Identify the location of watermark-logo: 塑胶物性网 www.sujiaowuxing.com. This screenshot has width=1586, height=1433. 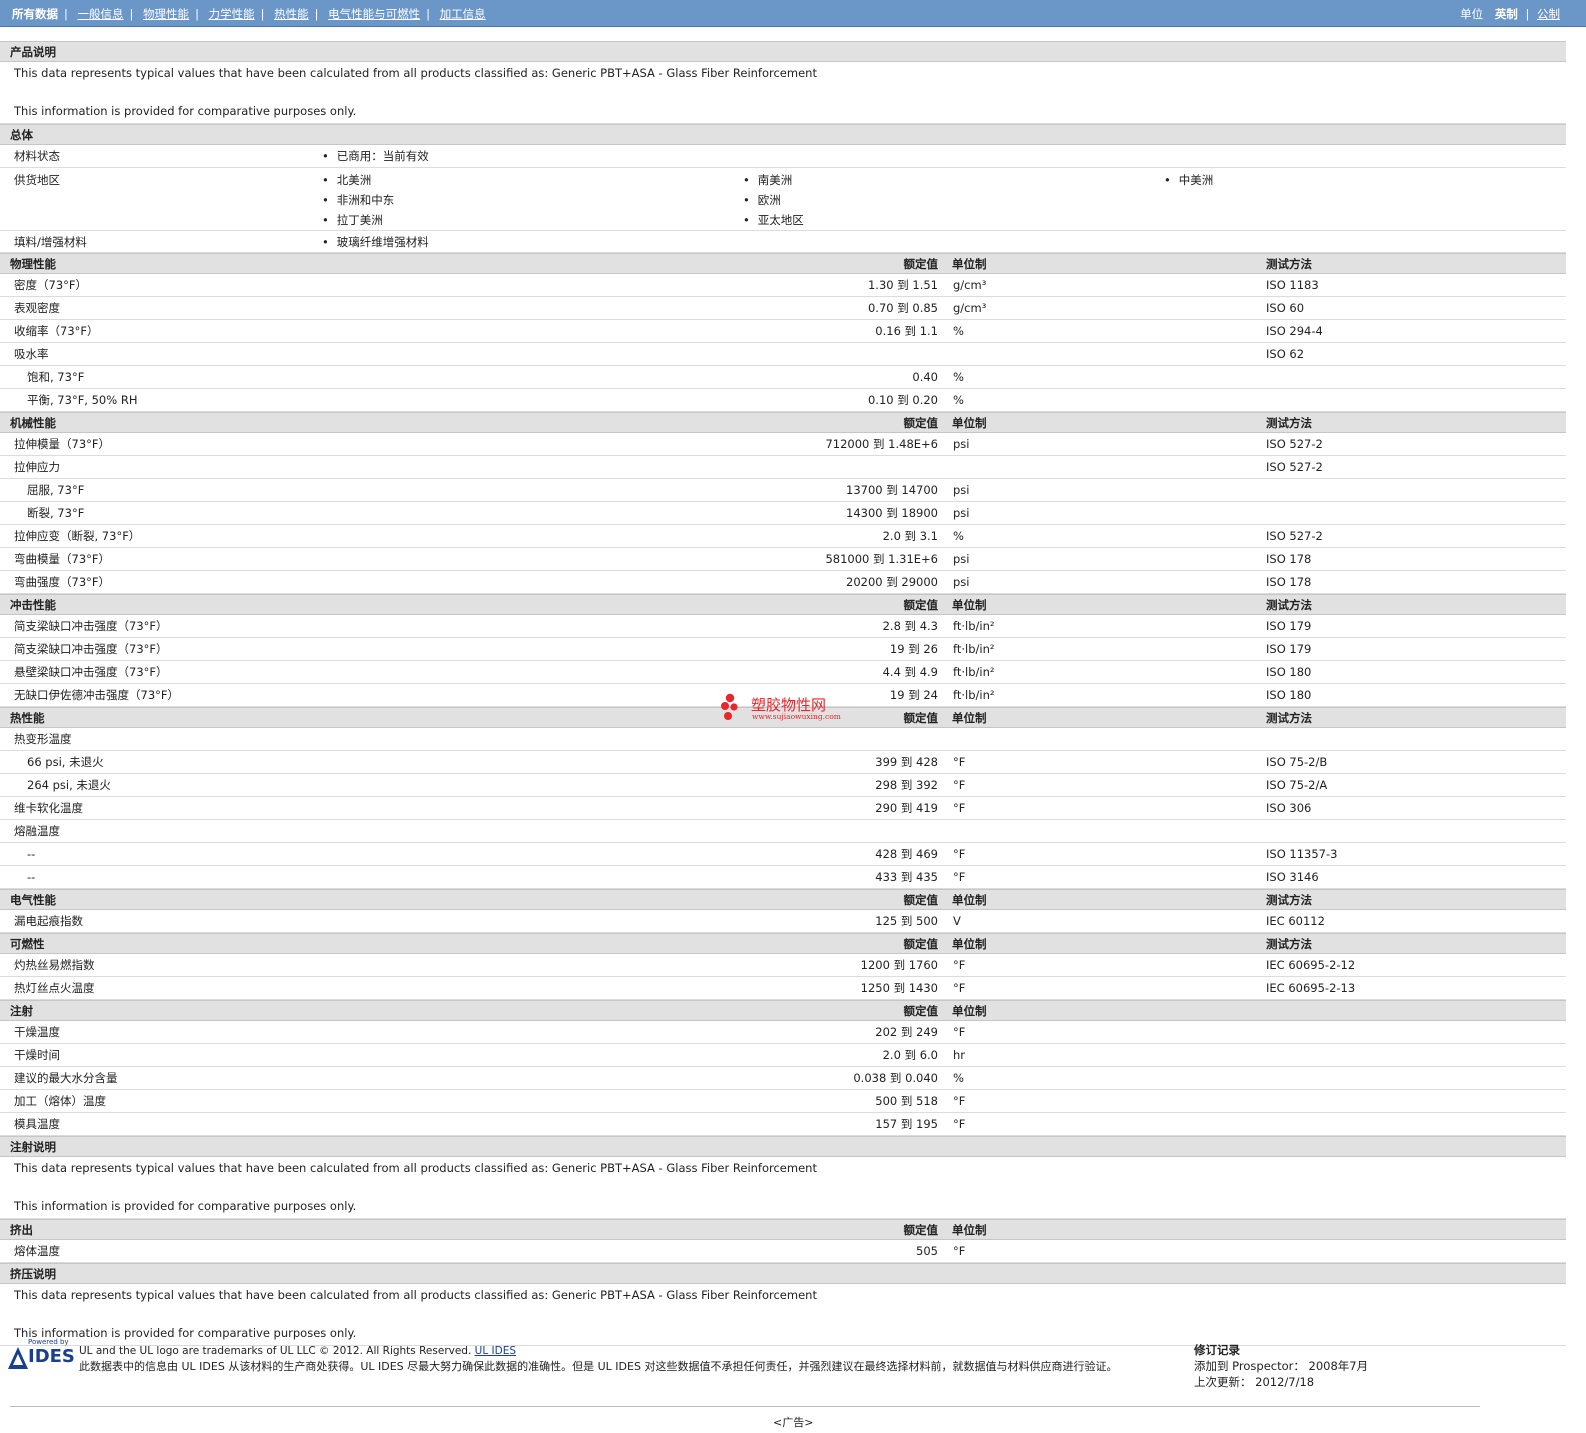
(795, 713).